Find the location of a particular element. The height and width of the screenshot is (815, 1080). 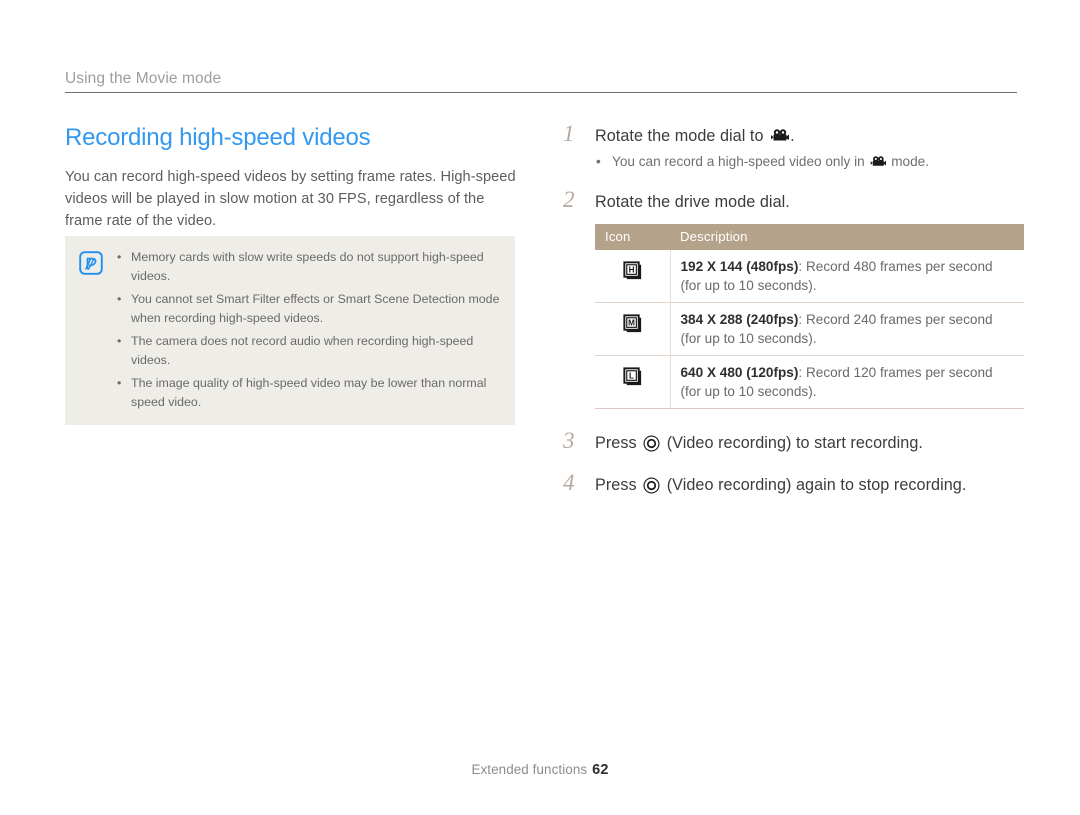

running-head: Using the Movie mode is located at coordinates (541, 81).